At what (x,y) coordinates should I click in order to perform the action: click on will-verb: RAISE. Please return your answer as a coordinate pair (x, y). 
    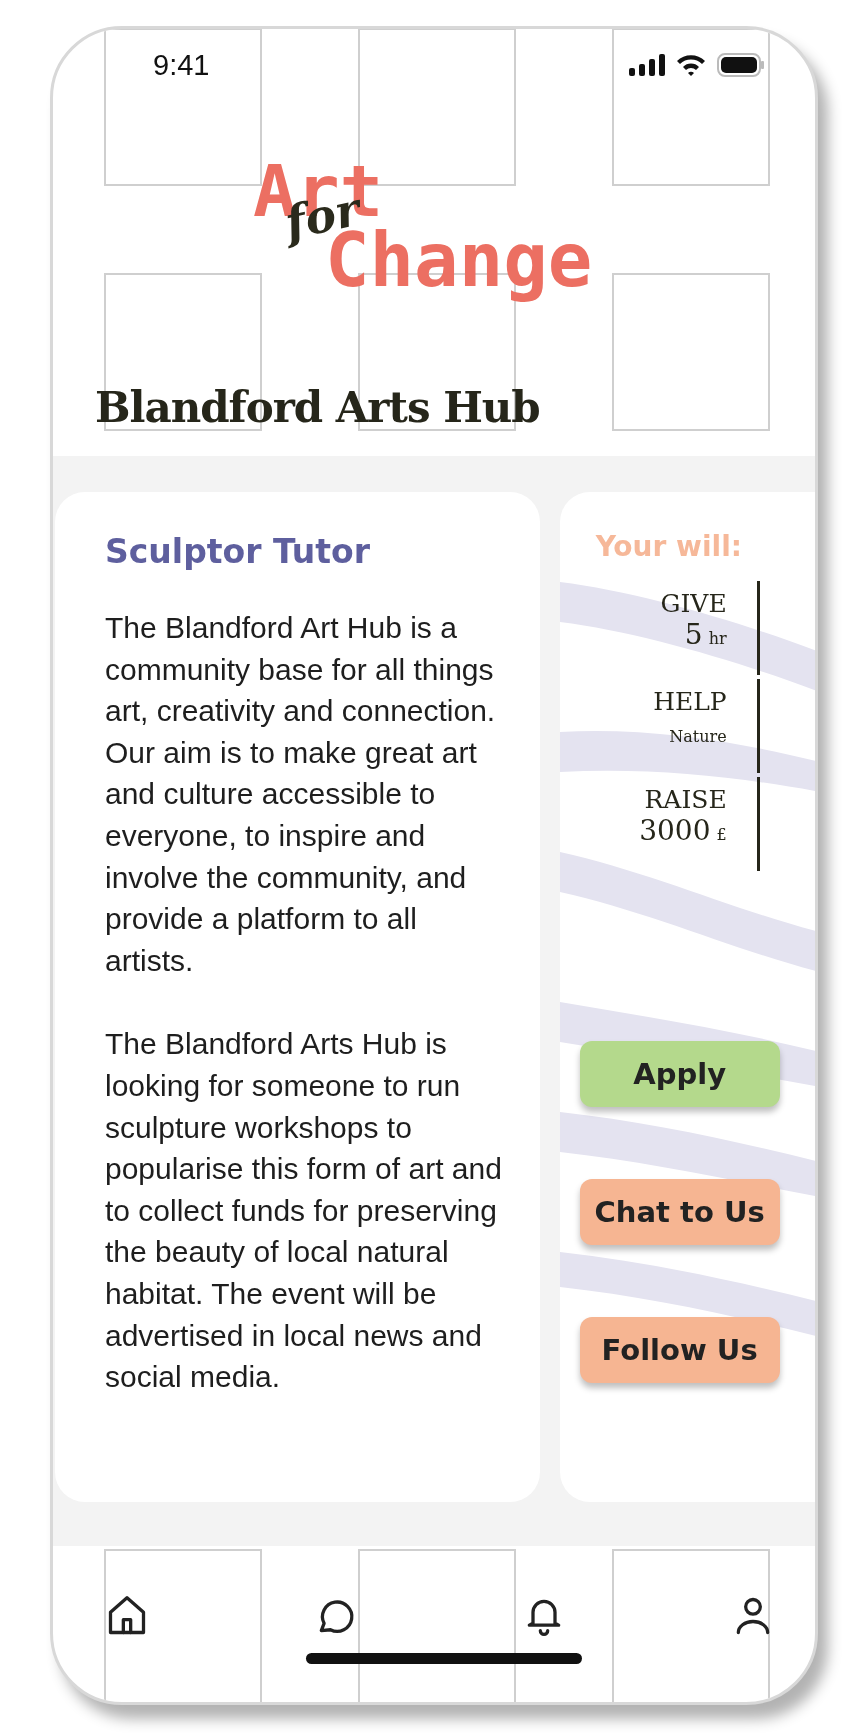
    Looking at the image, I should click on (685, 799).